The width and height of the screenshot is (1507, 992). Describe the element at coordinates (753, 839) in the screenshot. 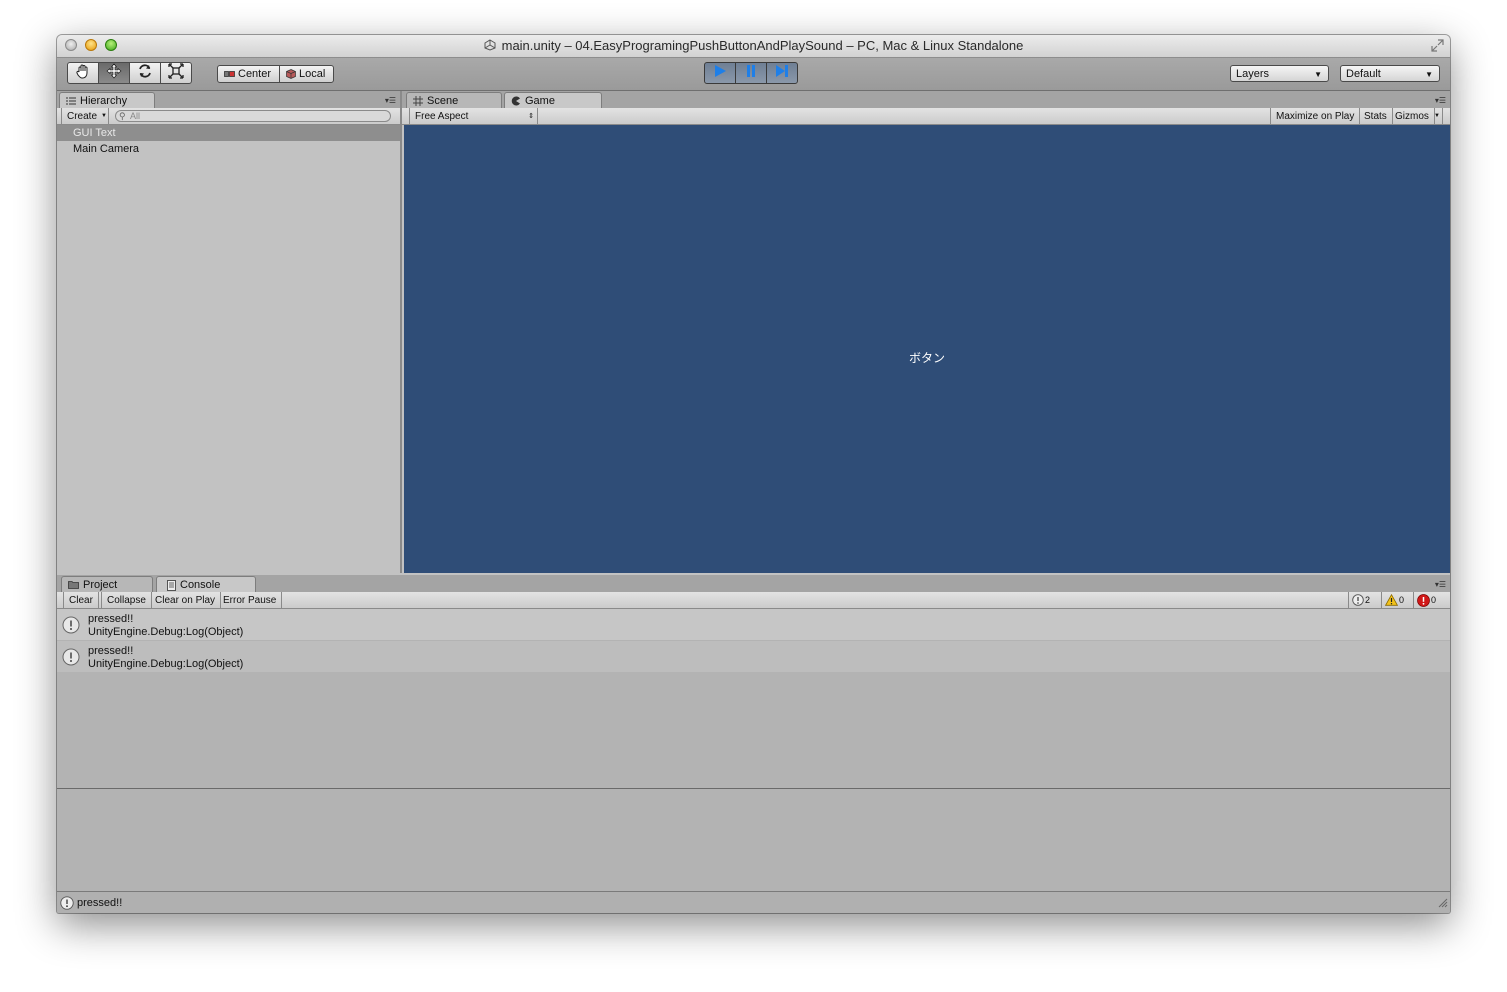

I see `console-detail-pane` at that location.